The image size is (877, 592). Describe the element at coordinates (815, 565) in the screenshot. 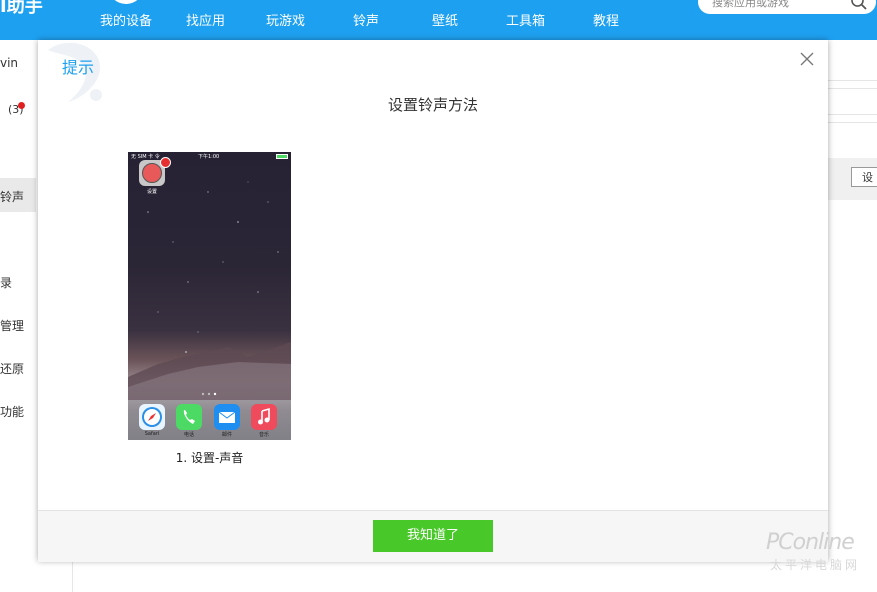

I see `site-watermark-sub: 太平洋电脑网` at that location.